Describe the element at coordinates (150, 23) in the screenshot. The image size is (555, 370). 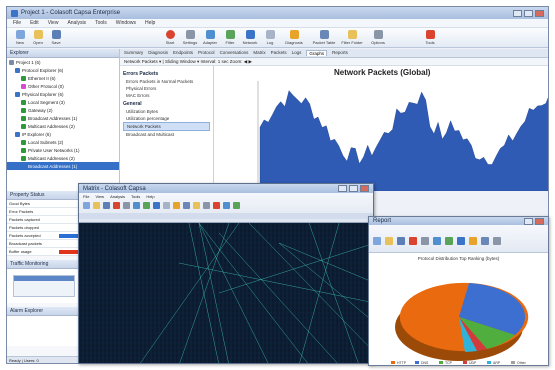
I see `menu-help: Help` at that location.